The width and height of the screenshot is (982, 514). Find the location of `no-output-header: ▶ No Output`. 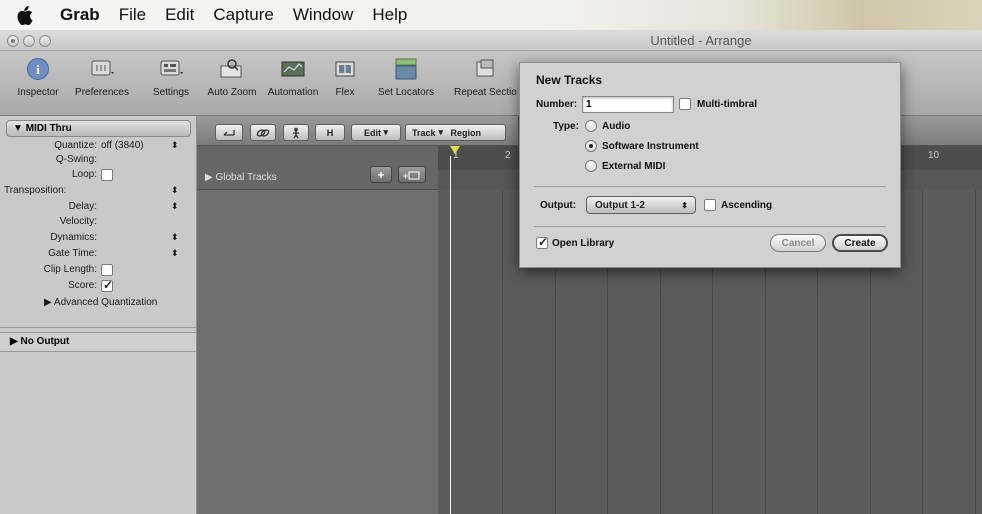

no-output-header: ▶ No Output is located at coordinates (98, 342).